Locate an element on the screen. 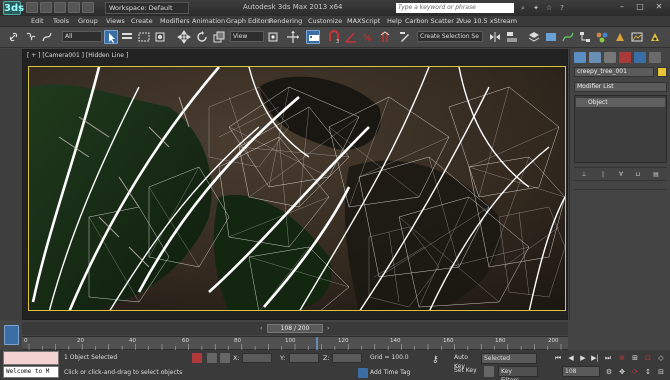  motion-tab-icon is located at coordinates (625, 57).